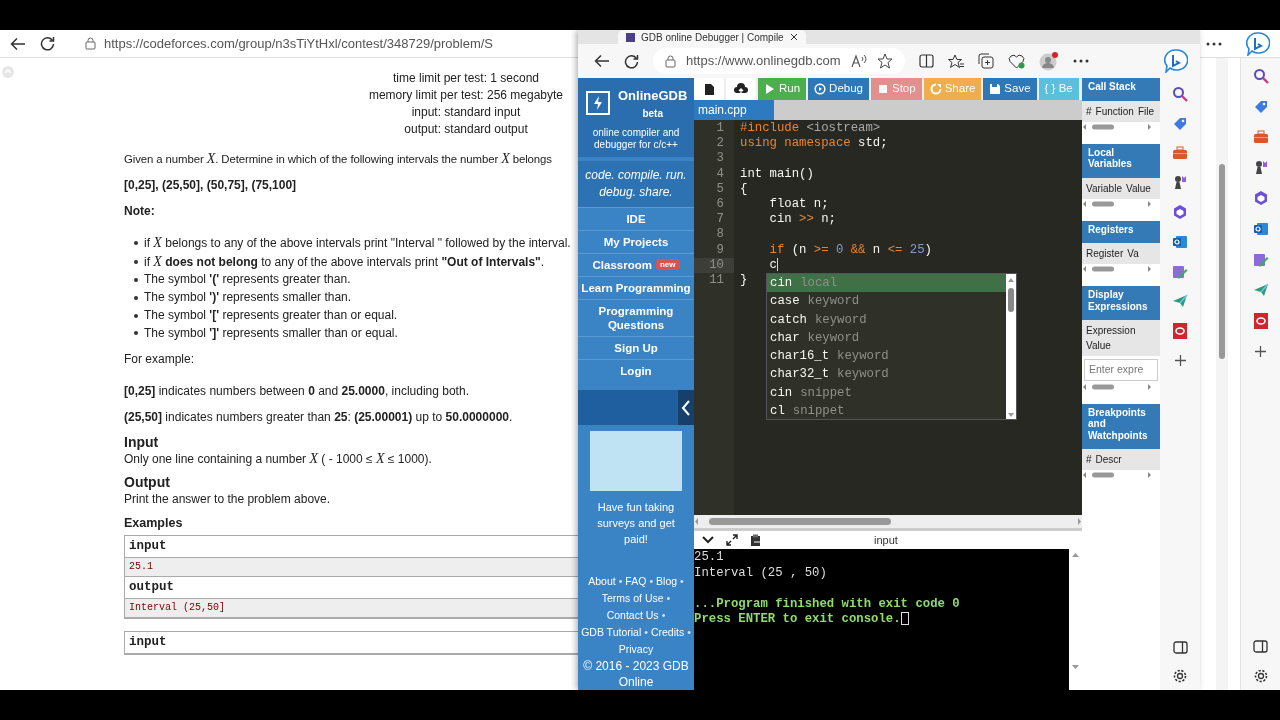  Describe the element at coordinates (1121, 426) in the screenshot. I see `panel-header: Breakpoints and Watchpoints` at that location.